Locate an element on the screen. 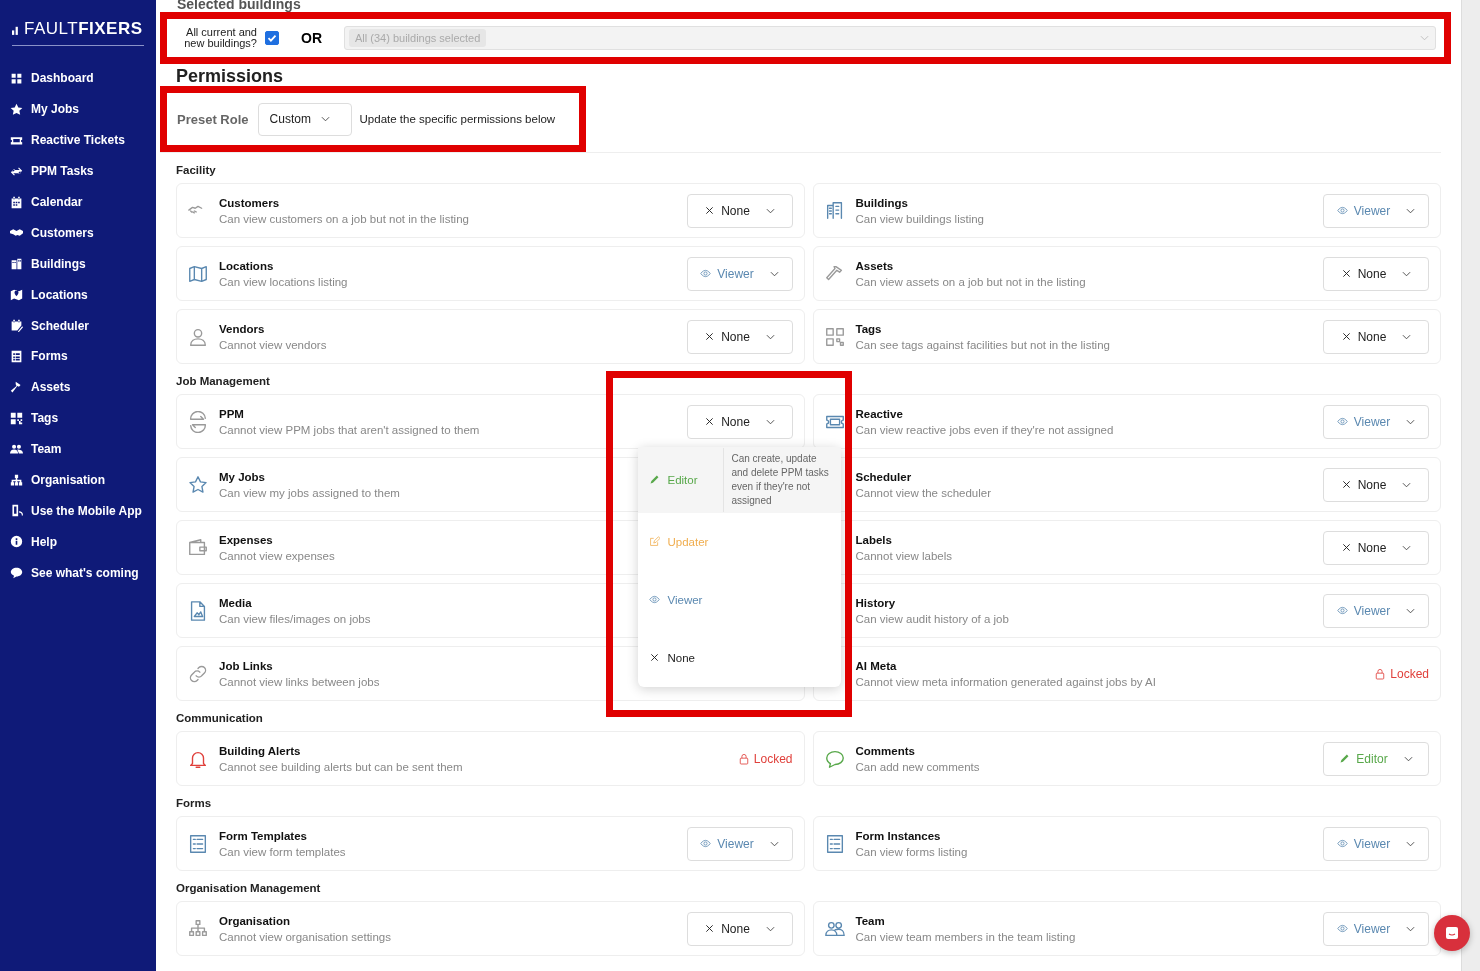 The image size is (1480, 971). grid-icon is located at coordinates (16, 78).